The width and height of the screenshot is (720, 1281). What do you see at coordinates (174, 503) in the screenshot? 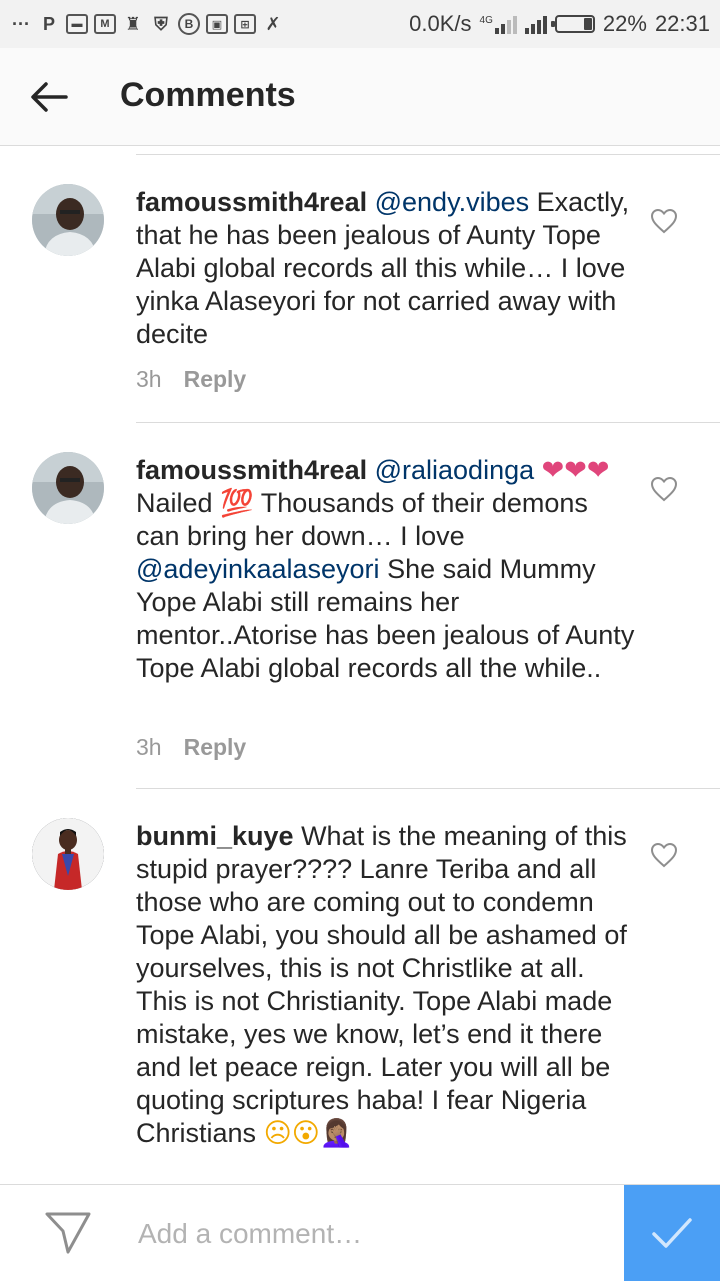
I see `comment-content-part1: Nailed` at bounding box center [174, 503].